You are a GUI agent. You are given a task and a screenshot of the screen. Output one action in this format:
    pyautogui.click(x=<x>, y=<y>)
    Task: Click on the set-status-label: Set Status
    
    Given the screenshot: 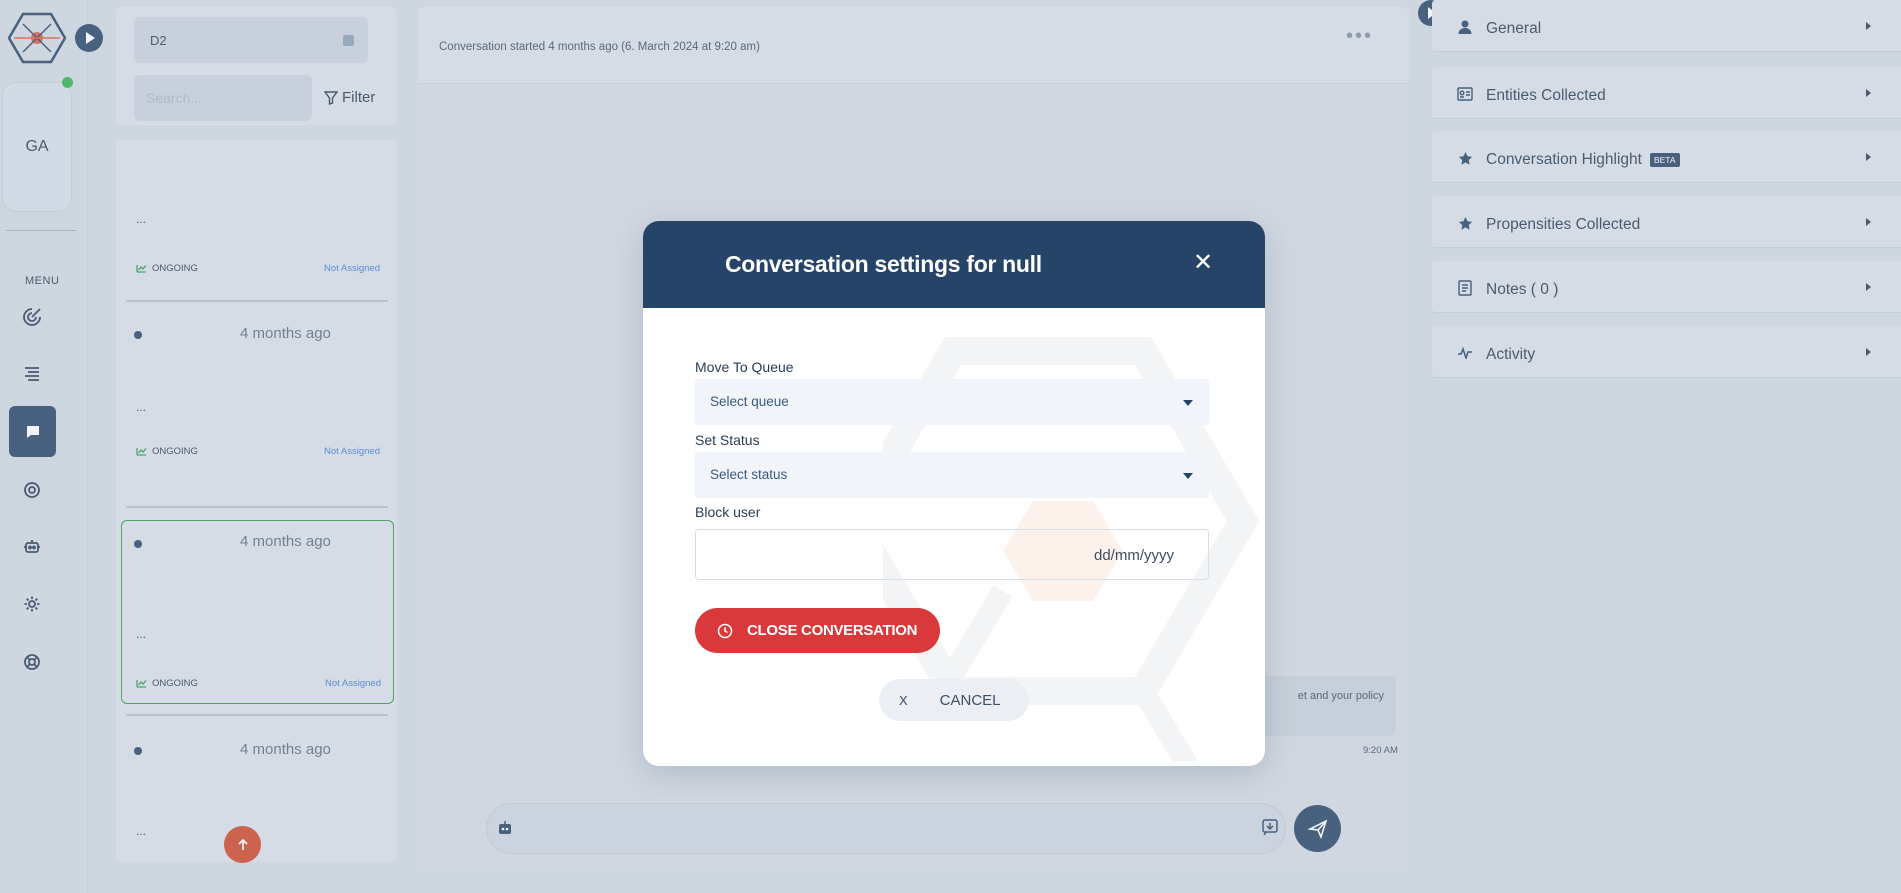 What is the action you would take?
    pyautogui.click(x=727, y=440)
    